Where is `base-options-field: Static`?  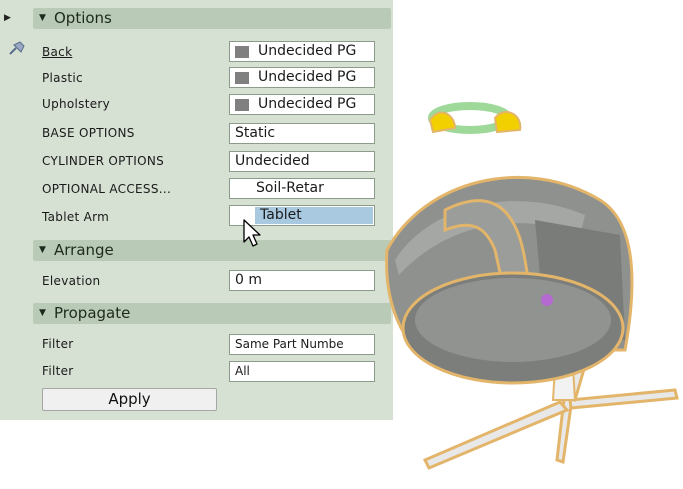
base-options-field: Static is located at coordinates (302, 133).